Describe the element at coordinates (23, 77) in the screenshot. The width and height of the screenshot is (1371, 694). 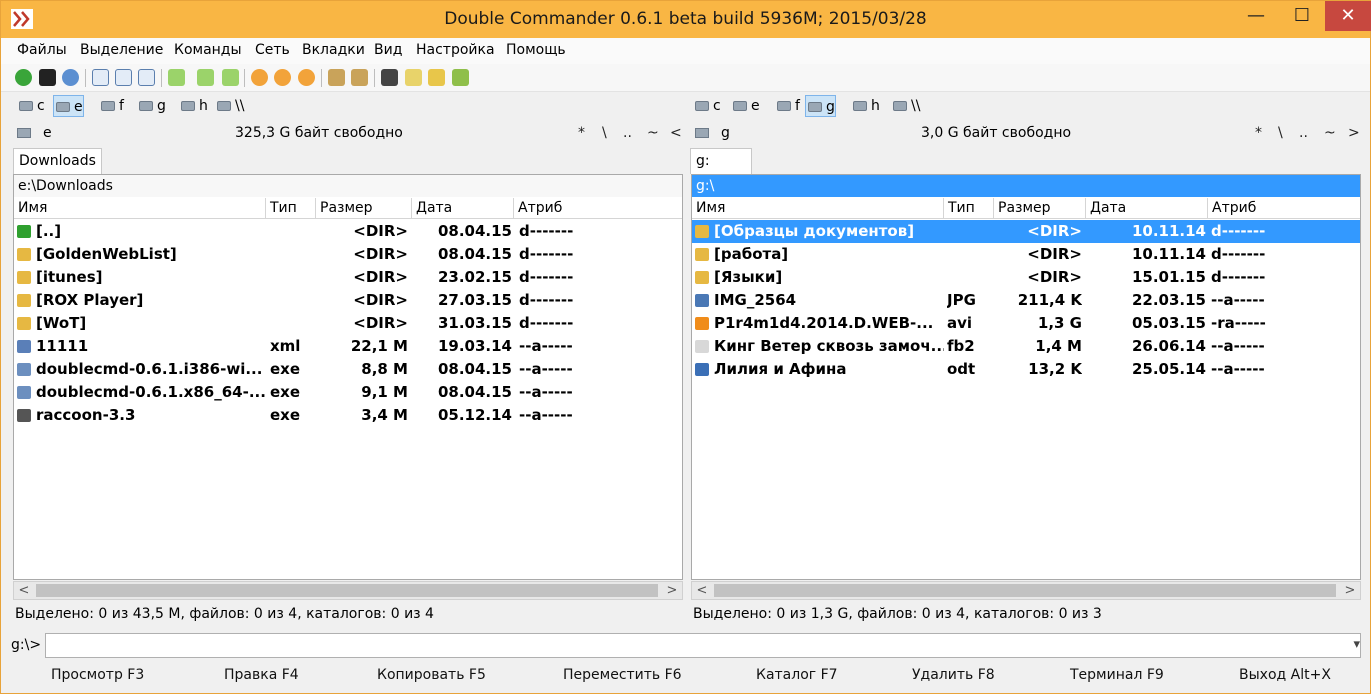
I see `refresh-icon` at that location.